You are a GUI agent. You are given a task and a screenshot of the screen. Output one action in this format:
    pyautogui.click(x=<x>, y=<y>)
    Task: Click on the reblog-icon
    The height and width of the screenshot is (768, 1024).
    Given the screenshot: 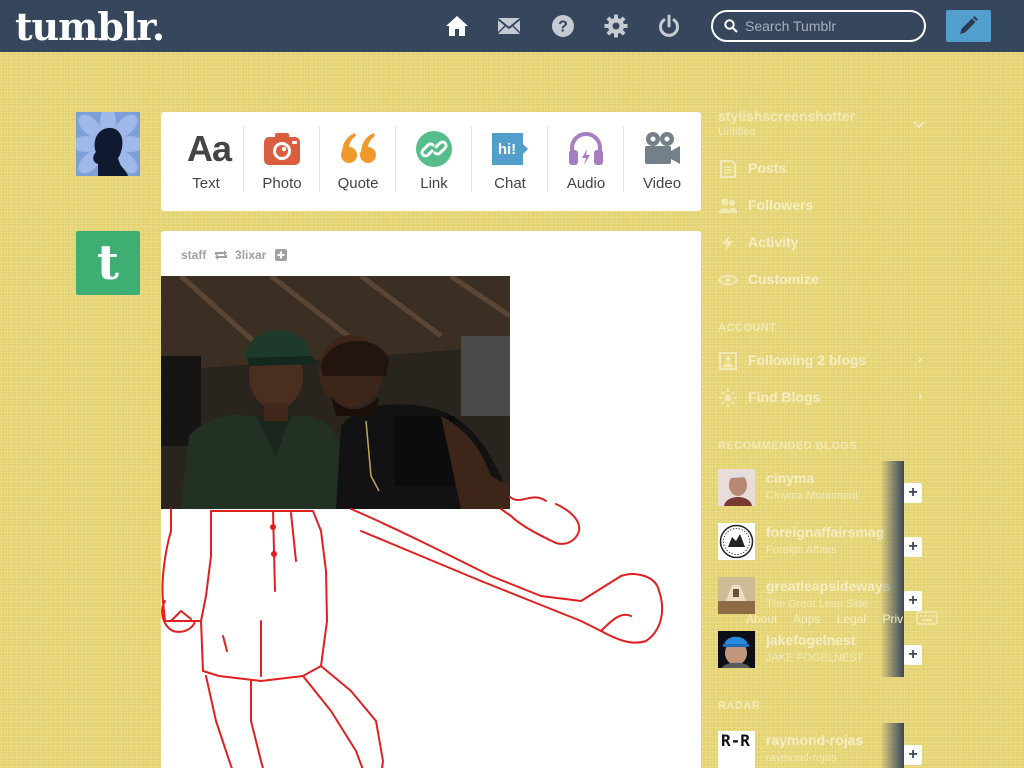 What is the action you would take?
    pyautogui.click(x=220, y=254)
    